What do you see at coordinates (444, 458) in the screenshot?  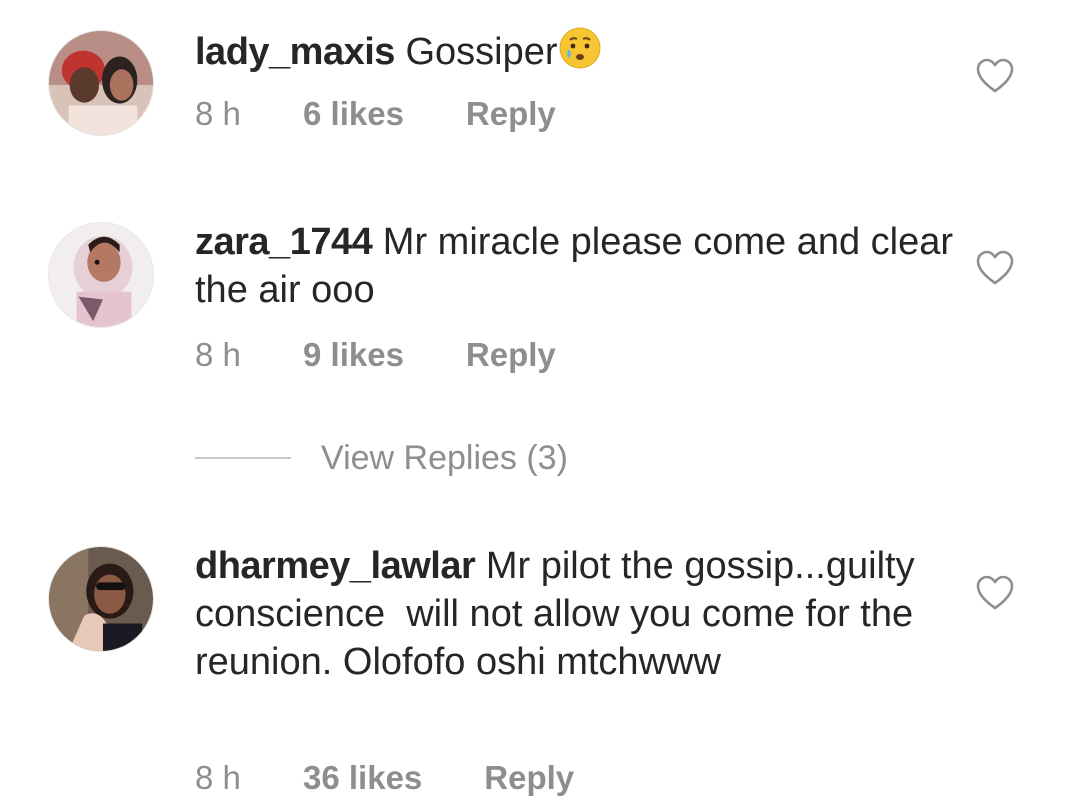 I see `view-replies-label: View Replies (3)` at bounding box center [444, 458].